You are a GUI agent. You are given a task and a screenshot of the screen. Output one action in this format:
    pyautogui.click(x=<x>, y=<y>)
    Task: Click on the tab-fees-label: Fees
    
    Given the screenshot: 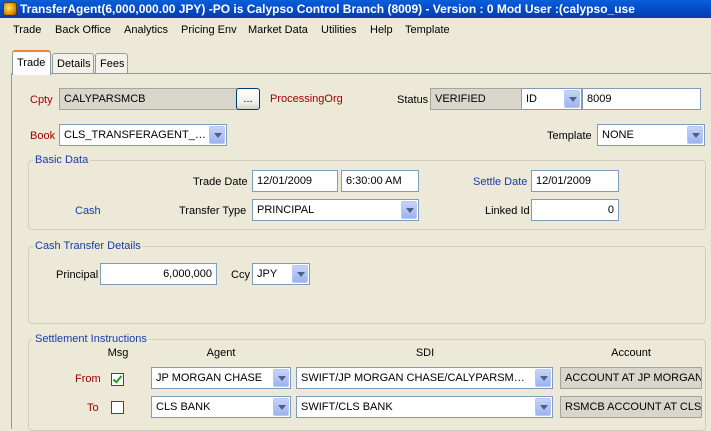 What is the action you would take?
    pyautogui.click(x=112, y=64)
    